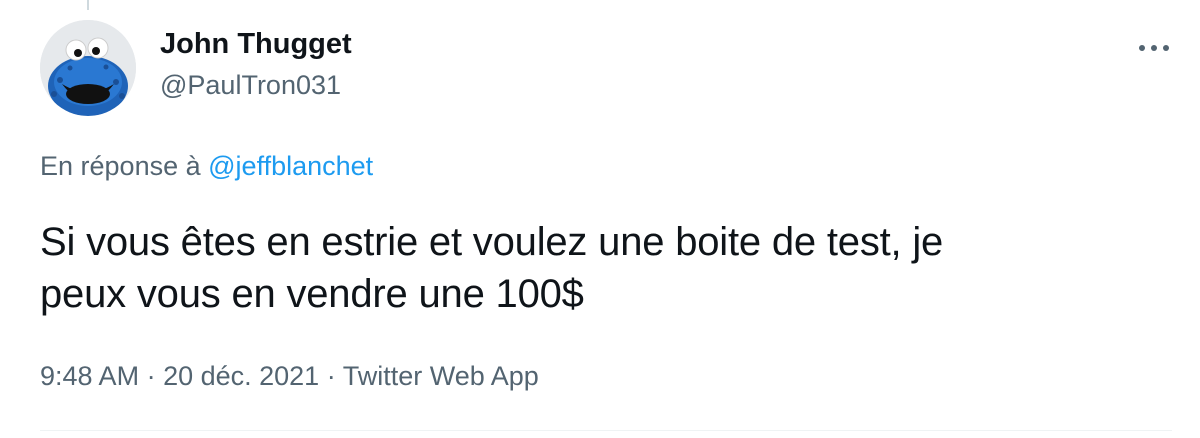 The height and width of the screenshot is (438, 1200). Describe the element at coordinates (290, 166) in the screenshot. I see `reply-to-link: @jeffblanchet` at that location.